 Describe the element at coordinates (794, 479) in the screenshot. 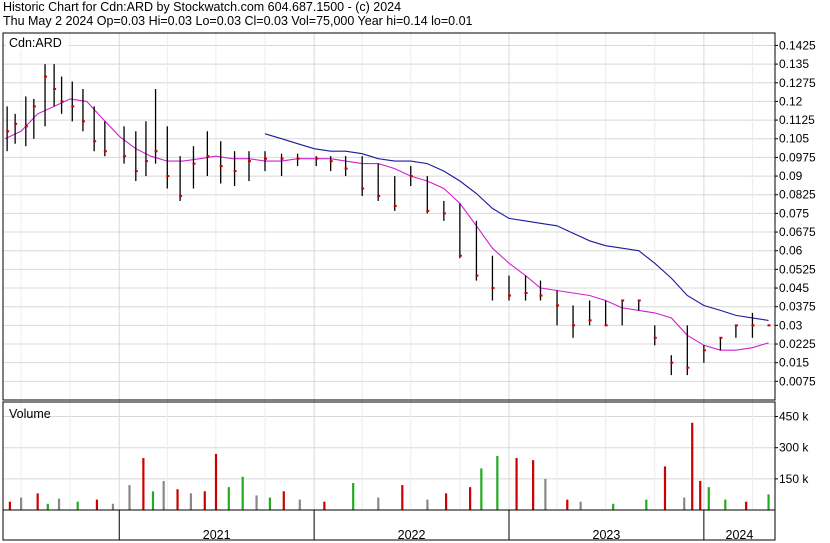

I see `volume-tick-label: 150 k` at that location.